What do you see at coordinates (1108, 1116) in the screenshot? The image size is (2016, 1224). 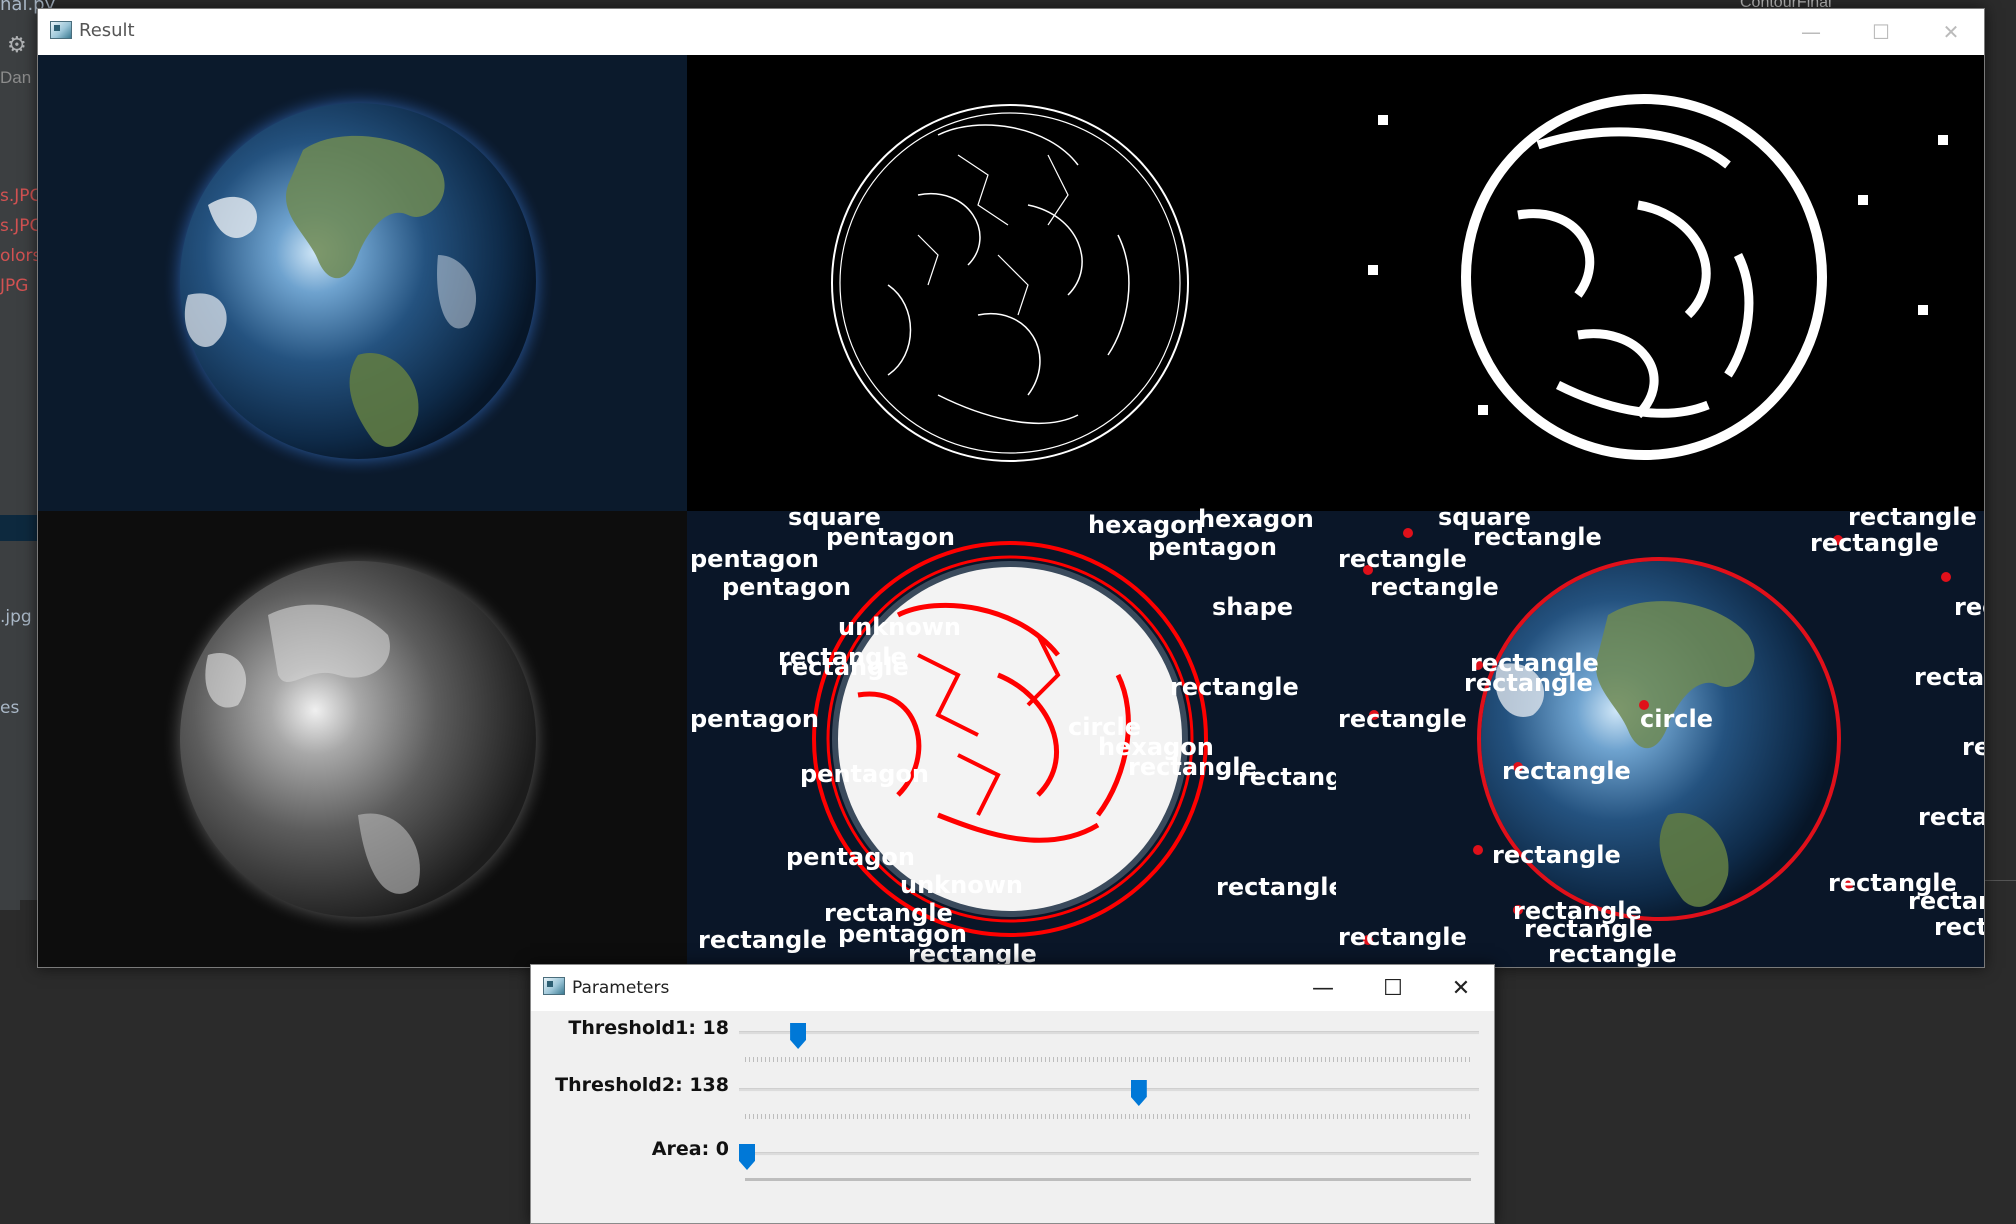 I see `threshold2-ticks` at bounding box center [1108, 1116].